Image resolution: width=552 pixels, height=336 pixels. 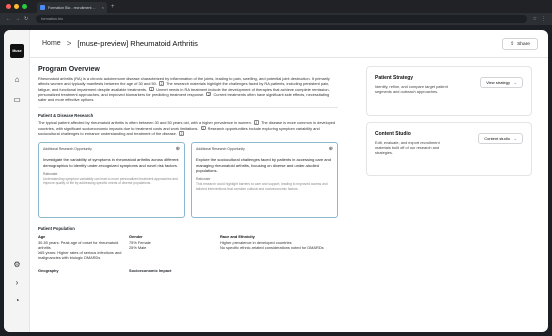 I want to click on socioeconomic-heading: Socioeconomic Impact, so click(x=150, y=271).